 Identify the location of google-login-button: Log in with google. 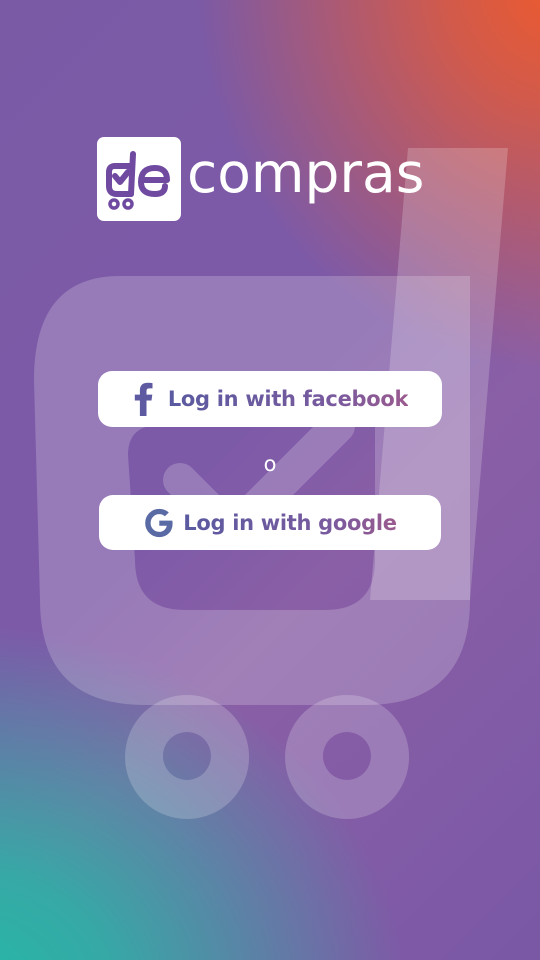
(270, 522).